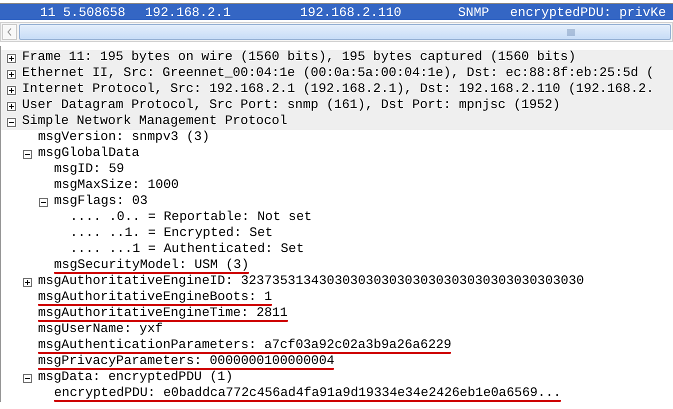 This screenshot has width=673, height=409. I want to click on tree-item: msgAuthenticationParameters: a7cf03a92c02a3b9a26a6229, so click(245, 346).